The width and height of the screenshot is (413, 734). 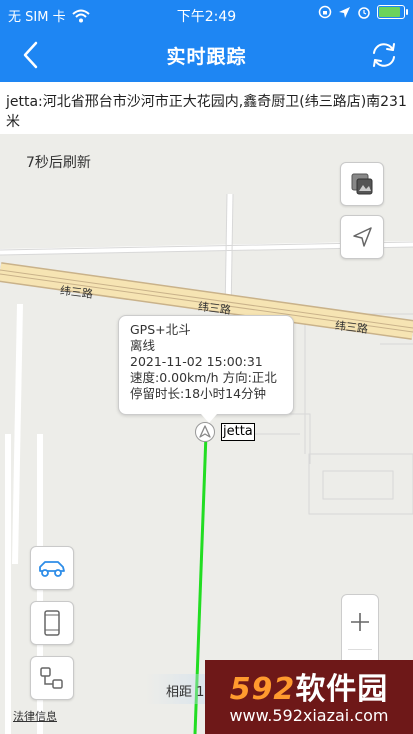 I want to click on refresh-countdown: 7秒后刷新, so click(x=58, y=163).